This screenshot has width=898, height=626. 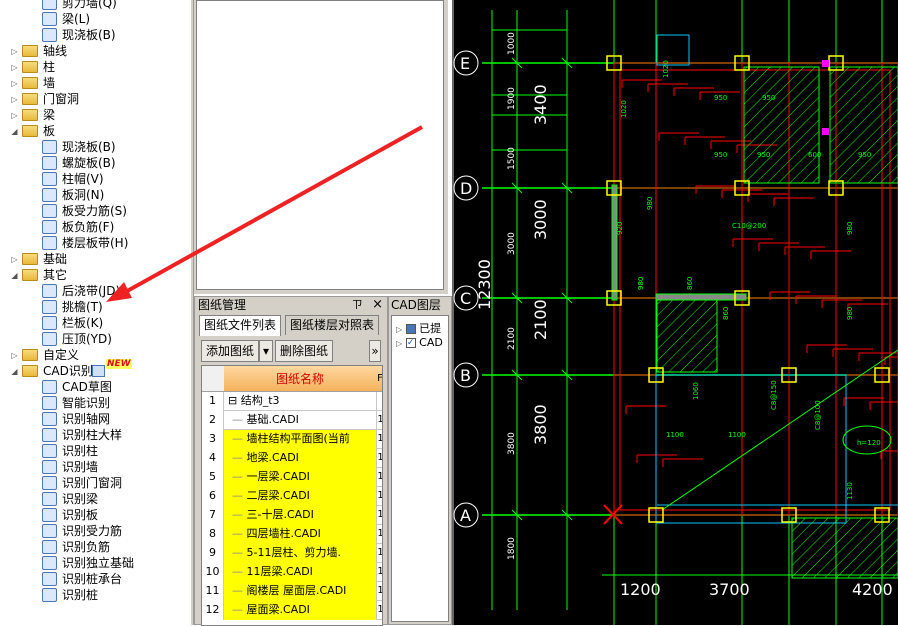 What do you see at coordinates (95, 131) in the screenshot?
I see `tree-item: ◢ 板` at bounding box center [95, 131].